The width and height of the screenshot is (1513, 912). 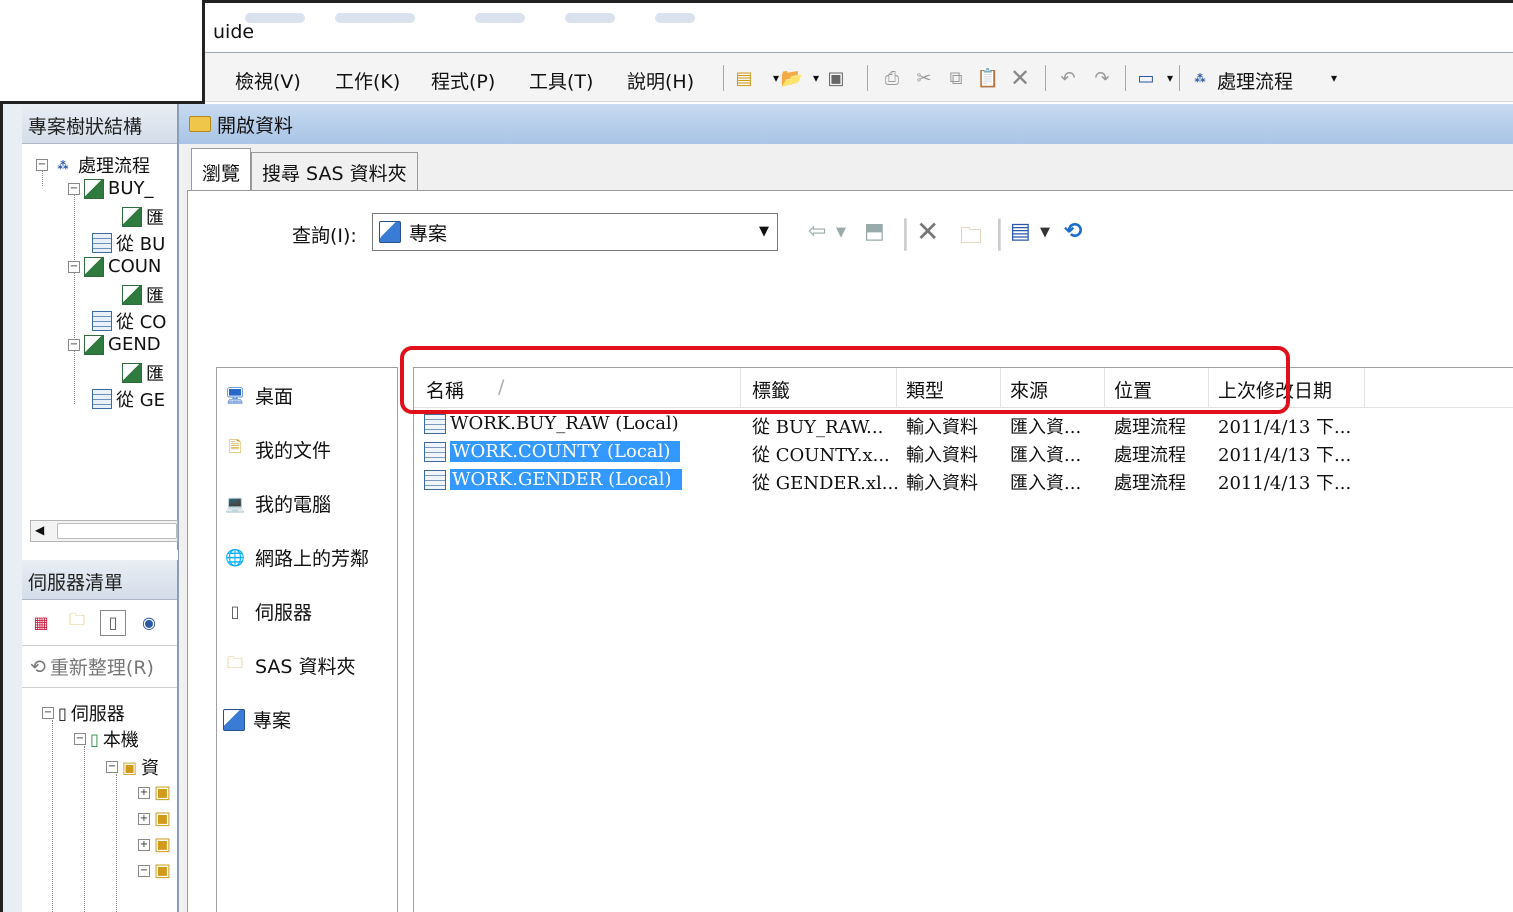 I want to click on new-folder-icon: 🗀, so click(x=971, y=238).